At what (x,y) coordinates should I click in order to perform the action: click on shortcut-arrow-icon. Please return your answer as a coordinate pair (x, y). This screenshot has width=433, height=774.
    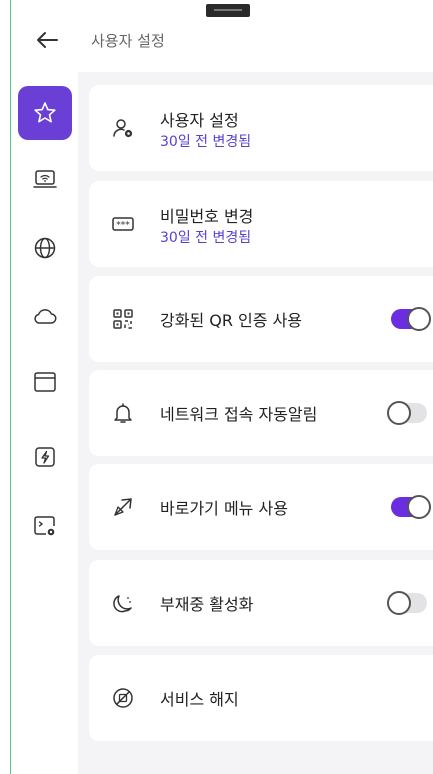
    Looking at the image, I should click on (123, 507).